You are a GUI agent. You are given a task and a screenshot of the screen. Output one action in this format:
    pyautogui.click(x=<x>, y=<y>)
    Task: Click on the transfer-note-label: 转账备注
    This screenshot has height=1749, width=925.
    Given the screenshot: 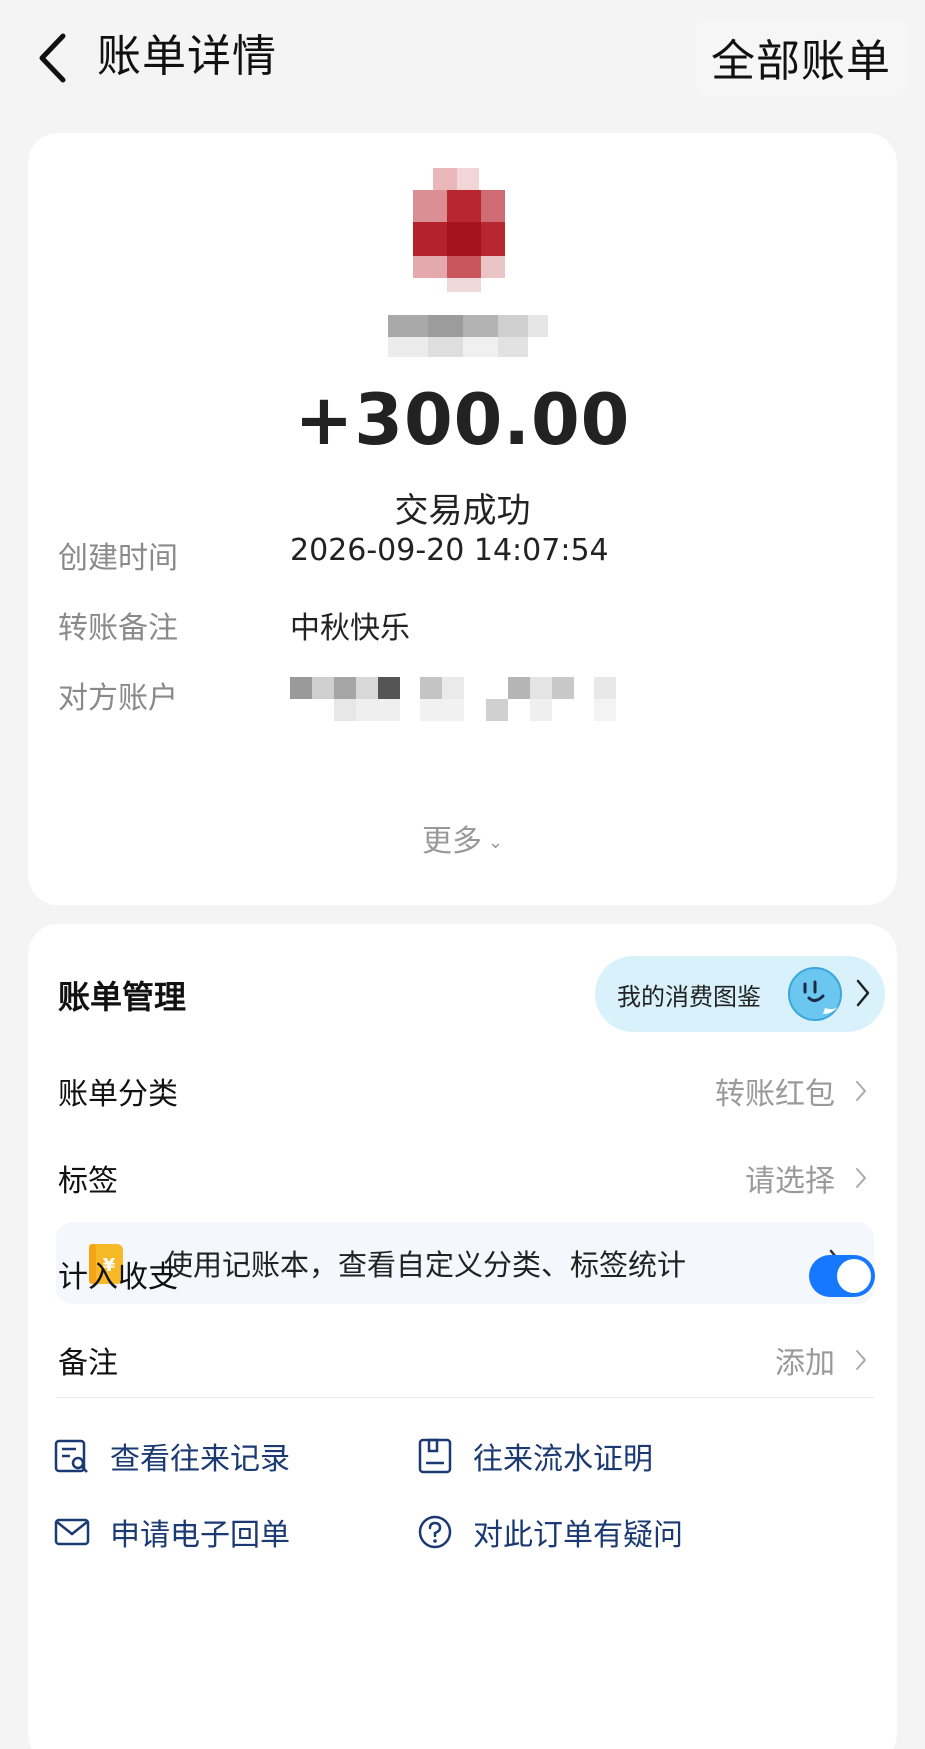 What is the action you would take?
    pyautogui.click(x=118, y=628)
    